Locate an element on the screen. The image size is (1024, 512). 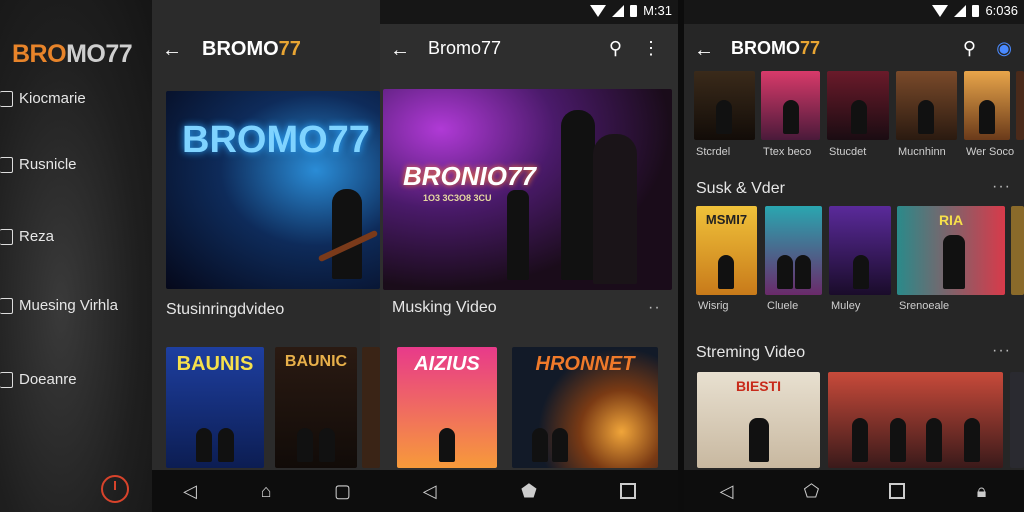
home-nav-icon: ⬟ is located at coordinates (529, 491).